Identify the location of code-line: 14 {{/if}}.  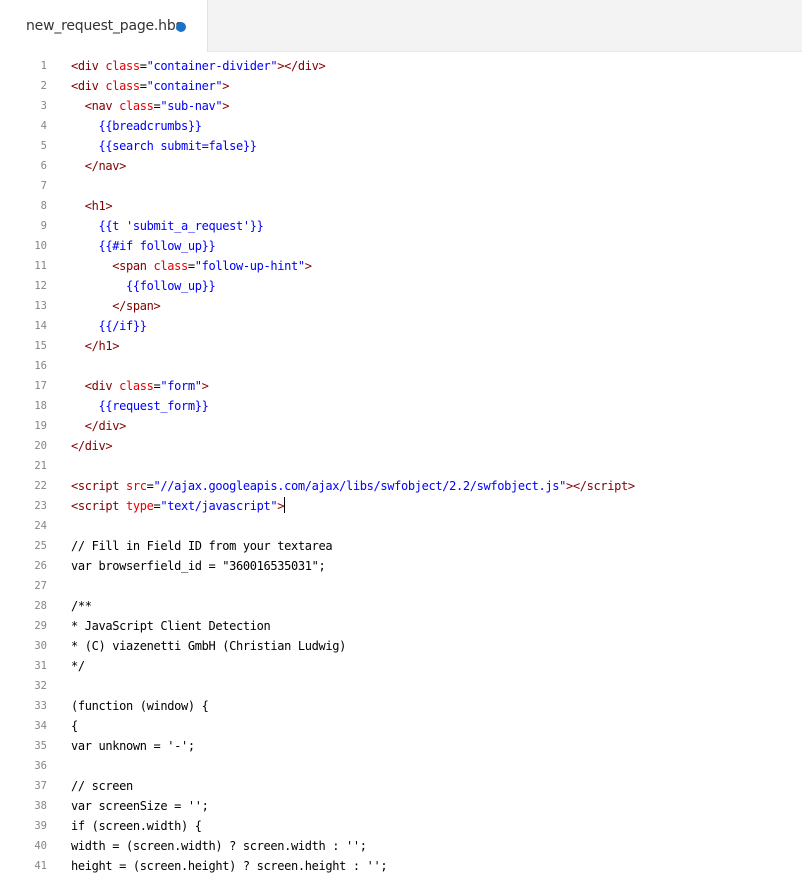
(401, 326).